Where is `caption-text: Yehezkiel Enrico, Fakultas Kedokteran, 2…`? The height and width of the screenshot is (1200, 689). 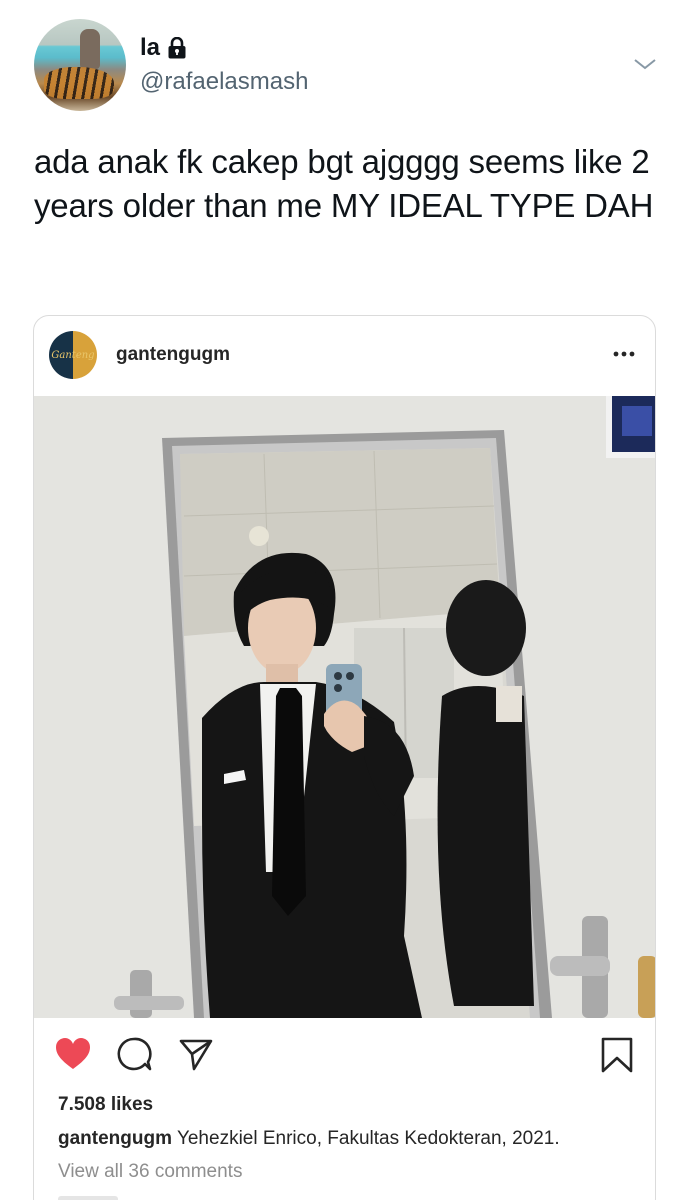
caption-text: Yehezkiel Enrico, Fakultas Kedokteran, 2… is located at coordinates (368, 1138).